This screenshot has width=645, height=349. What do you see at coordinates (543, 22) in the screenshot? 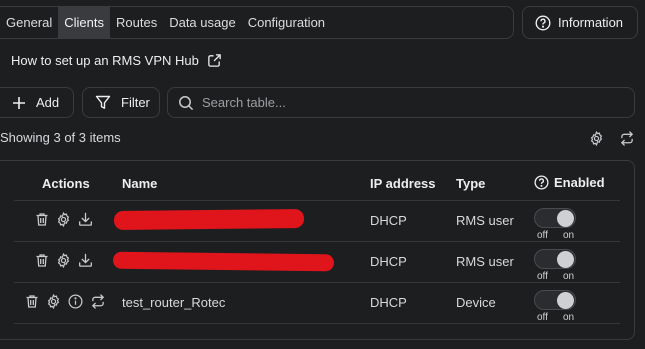
I see `question-circle-icon` at bounding box center [543, 22].